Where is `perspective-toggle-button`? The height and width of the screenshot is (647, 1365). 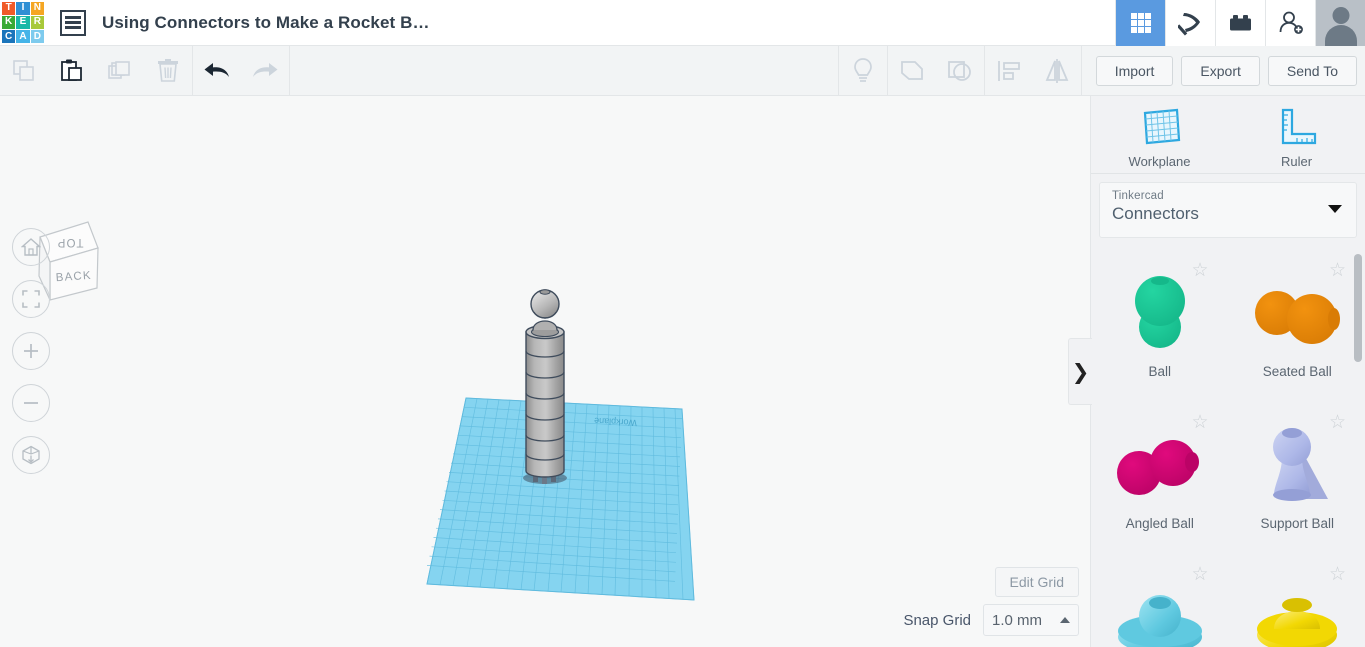 perspective-toggle-button is located at coordinates (31, 455).